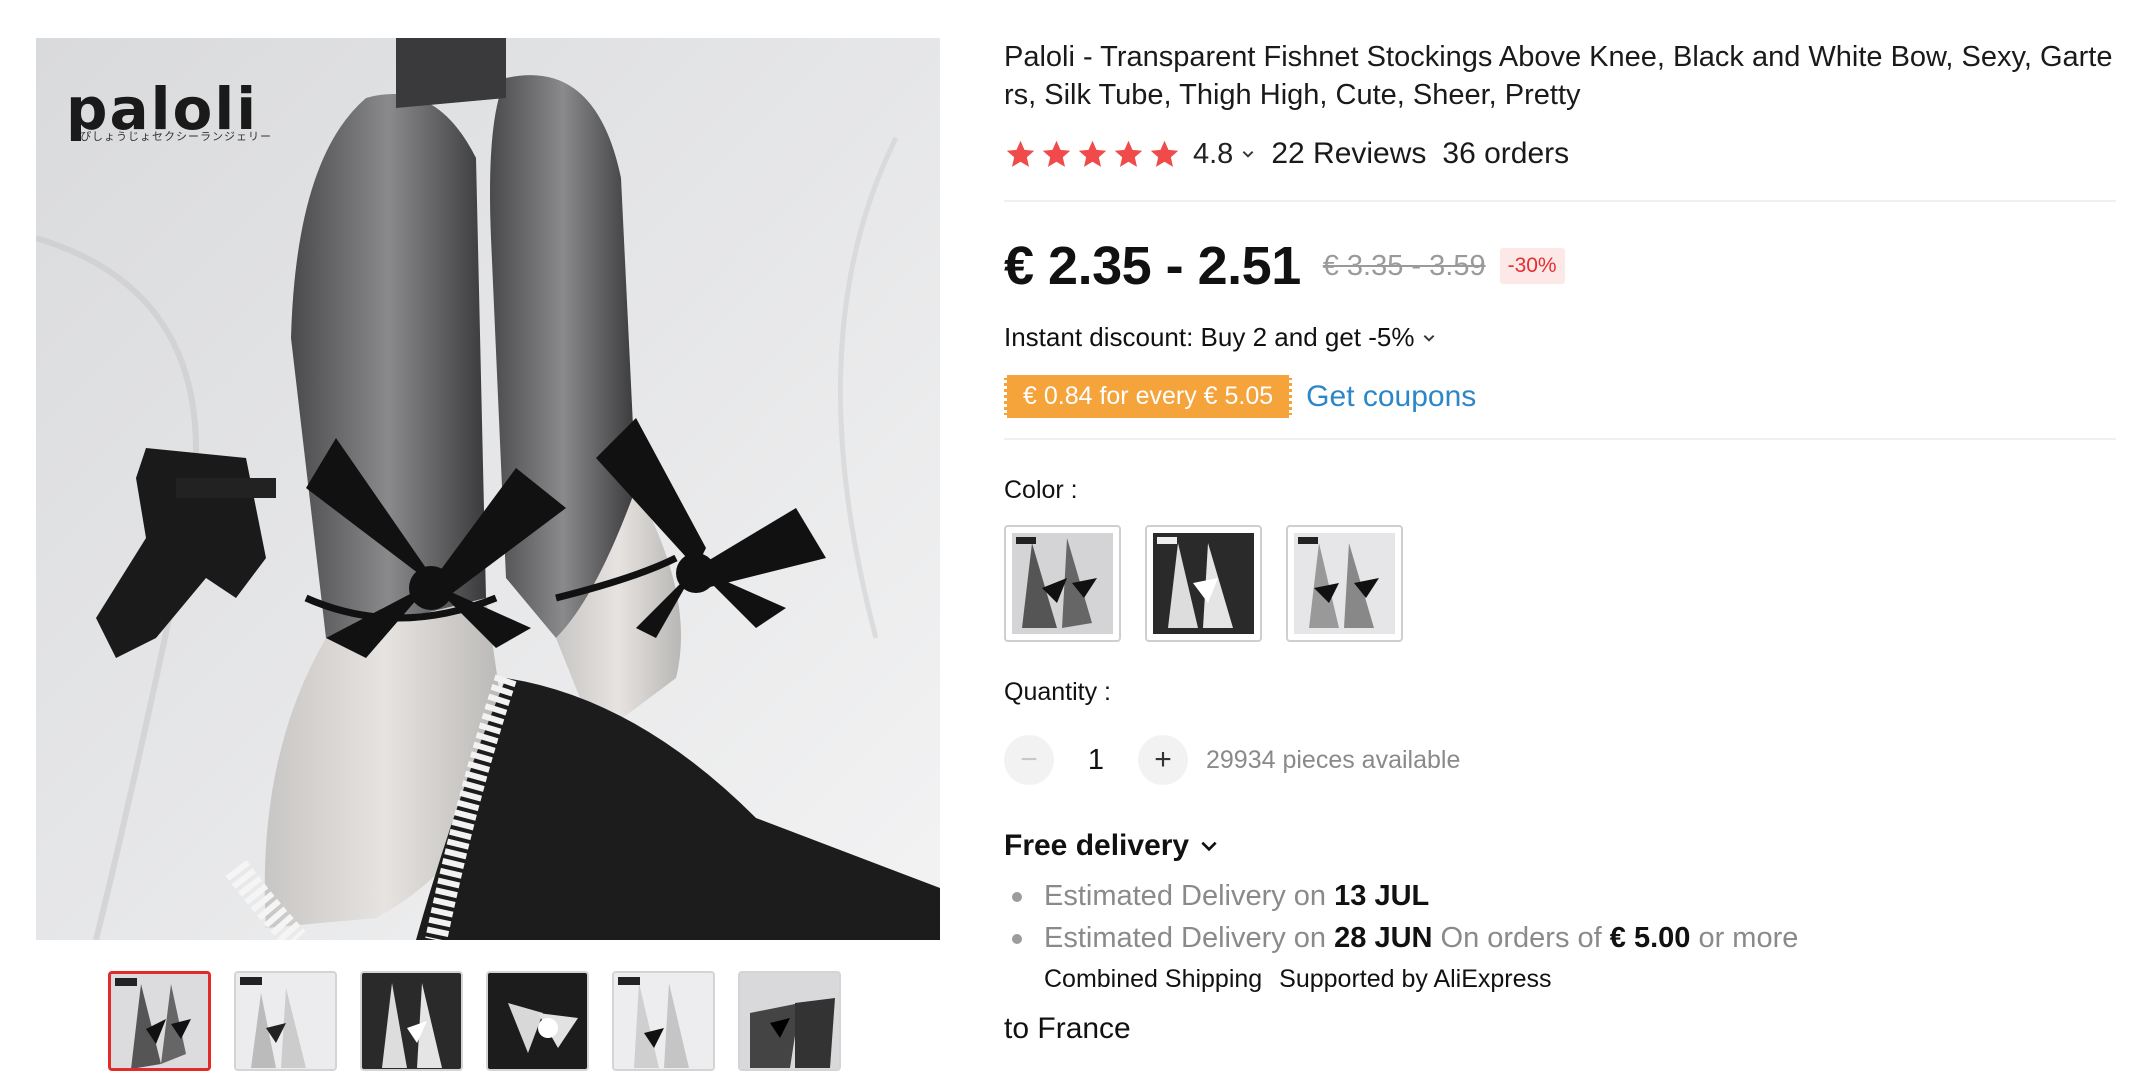  I want to click on delivery-condition: On orders of, so click(1521, 938).